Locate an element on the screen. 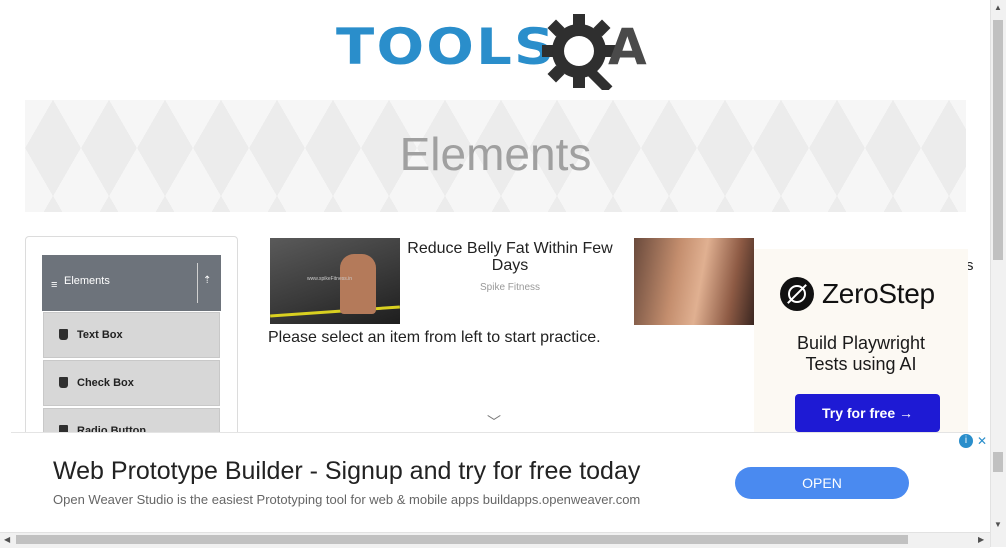 The width and height of the screenshot is (1006, 548). ad-source: Spike Fitness is located at coordinates (510, 287).